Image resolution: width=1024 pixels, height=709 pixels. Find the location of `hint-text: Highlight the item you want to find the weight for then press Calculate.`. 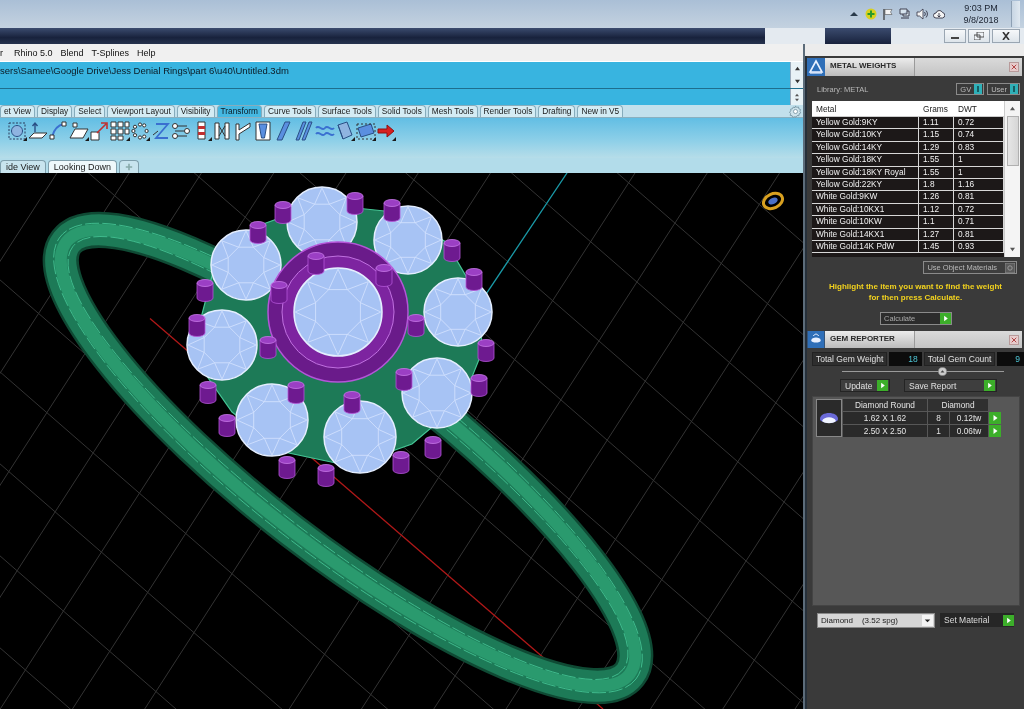

hint-text: Highlight the item you want to find the weight for then press Calculate. is located at coordinates (915, 292).